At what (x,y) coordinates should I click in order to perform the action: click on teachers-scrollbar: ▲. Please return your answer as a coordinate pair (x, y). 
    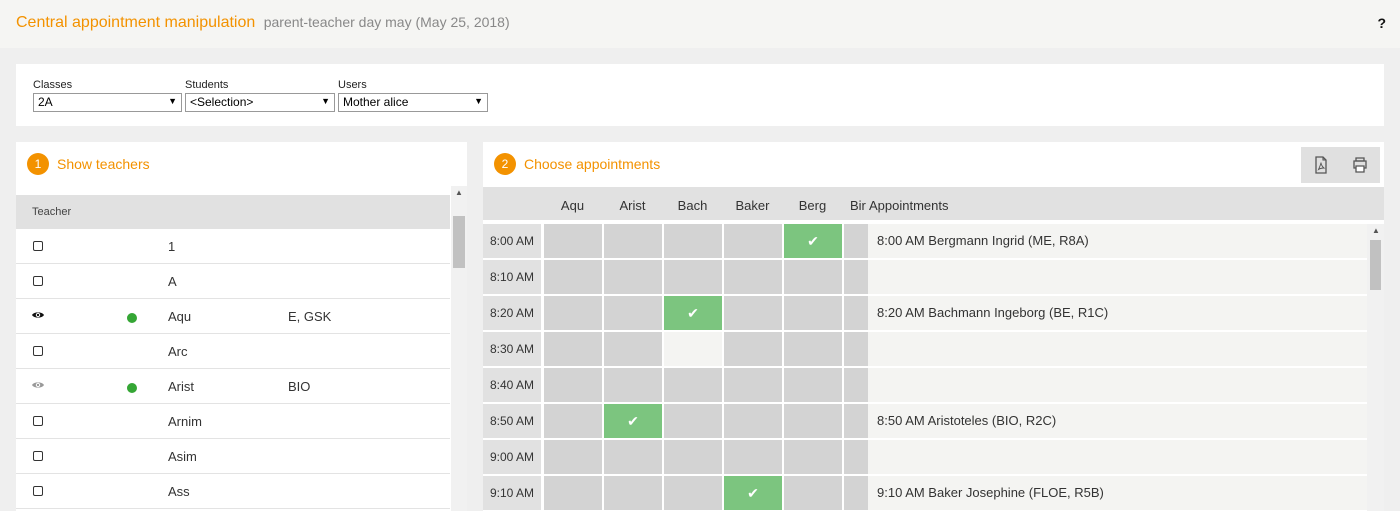
    Looking at the image, I should click on (459, 348).